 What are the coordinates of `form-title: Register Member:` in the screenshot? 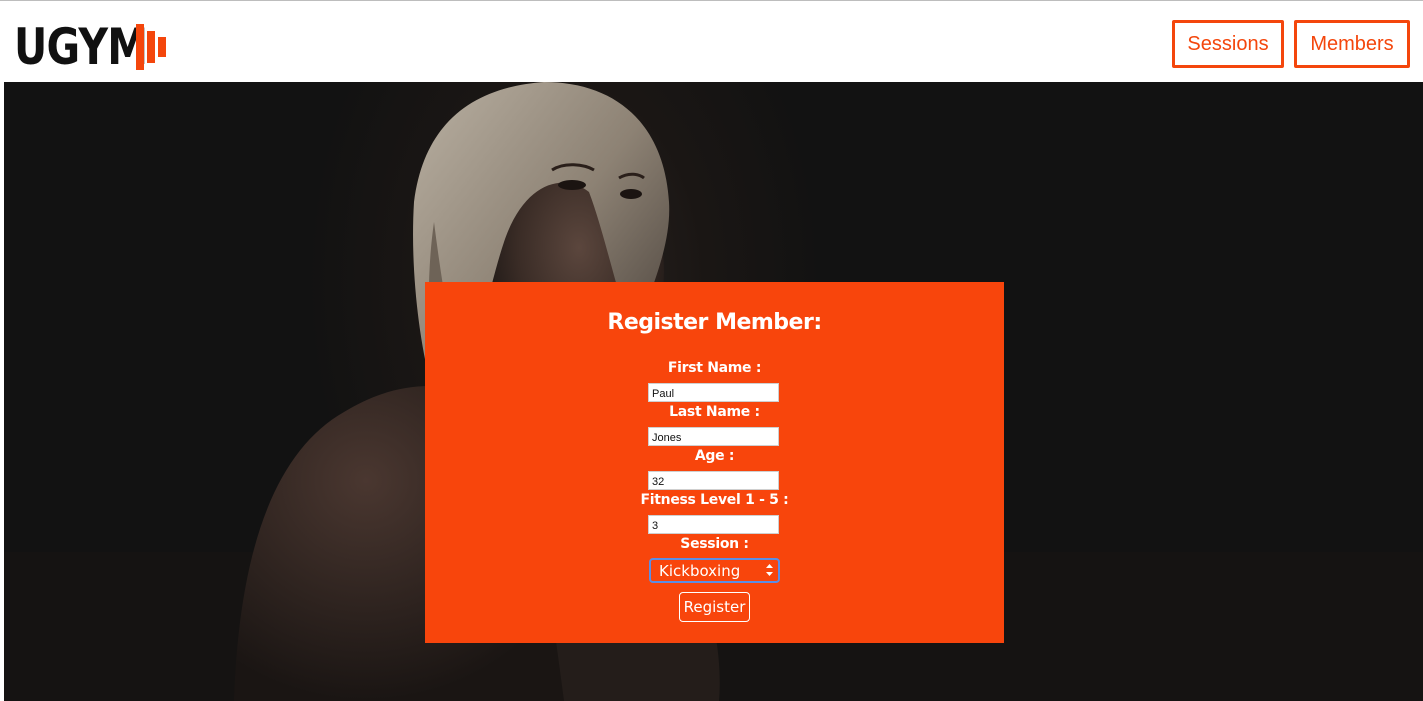 It's located at (714, 322).